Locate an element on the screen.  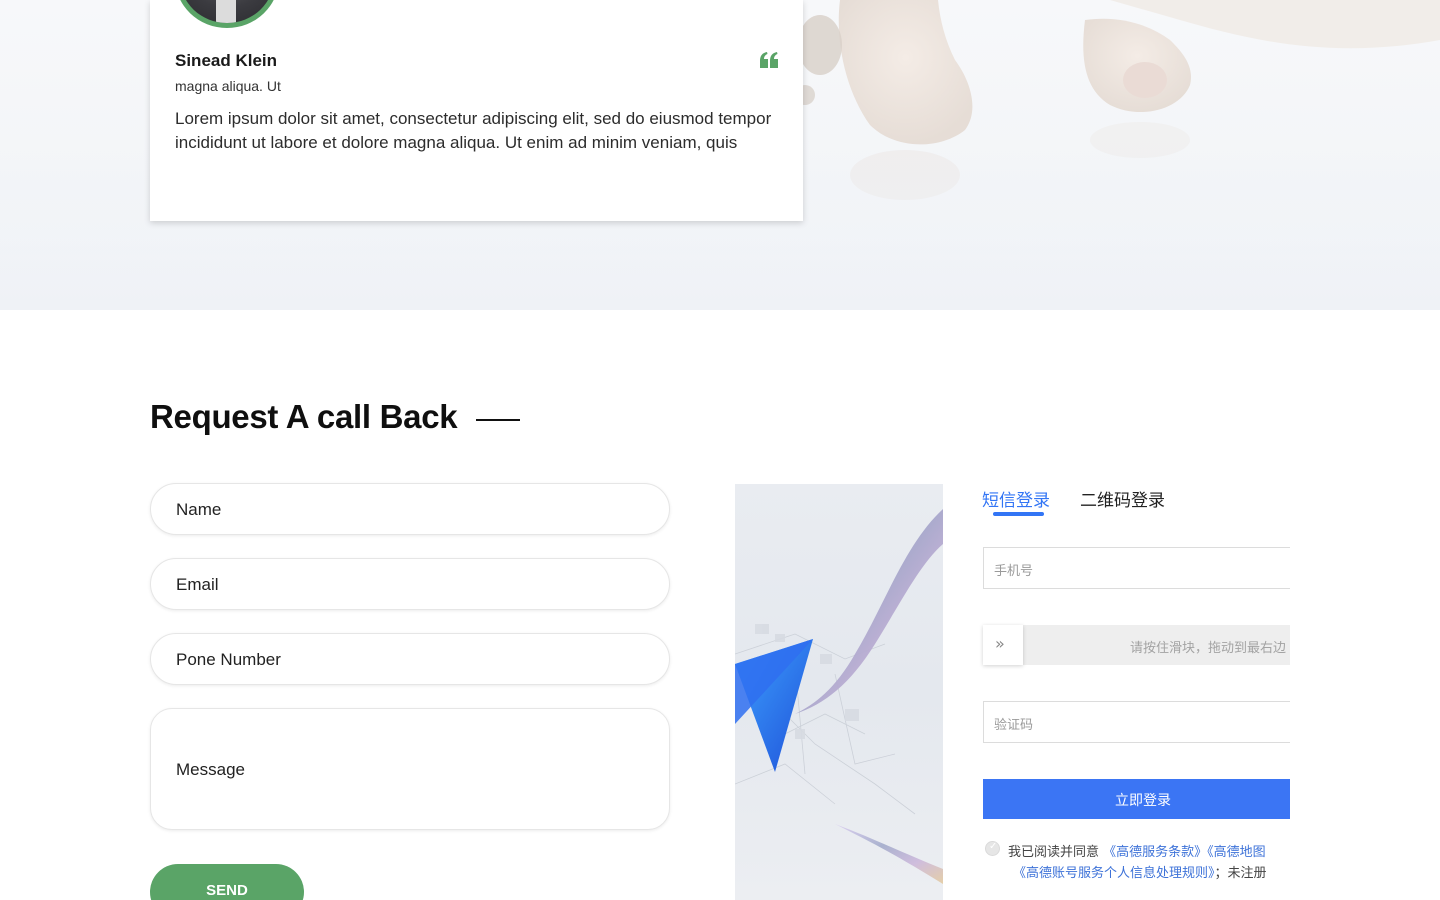
quote-icon is located at coordinates (769, 60).